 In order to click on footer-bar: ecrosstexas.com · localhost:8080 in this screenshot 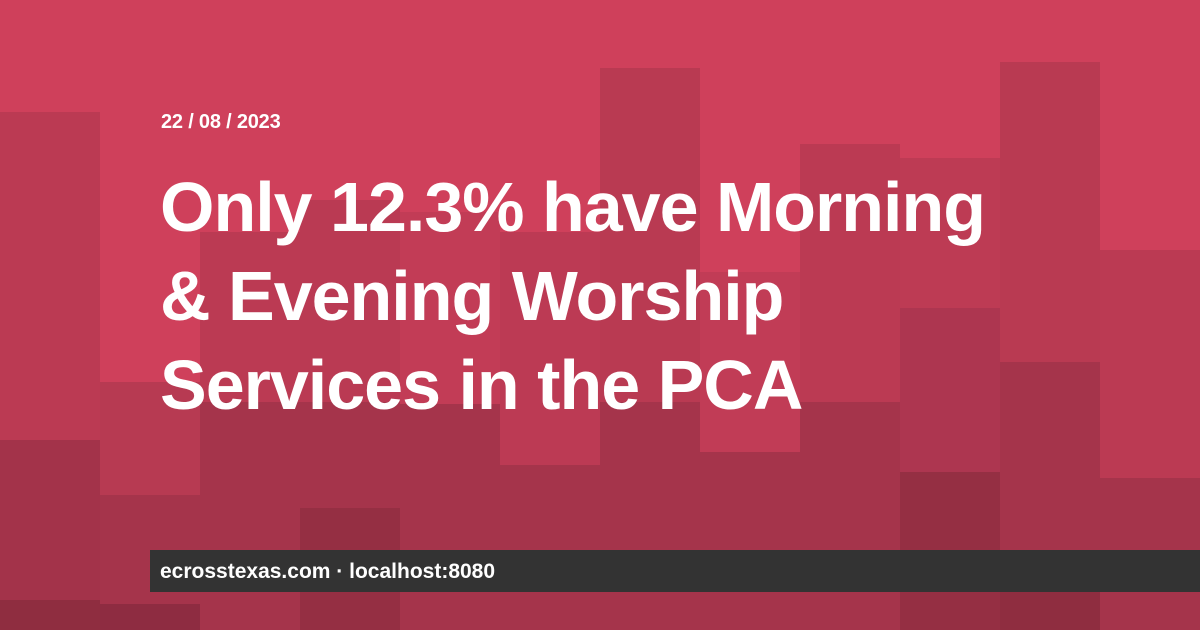, I will do `click(675, 571)`.